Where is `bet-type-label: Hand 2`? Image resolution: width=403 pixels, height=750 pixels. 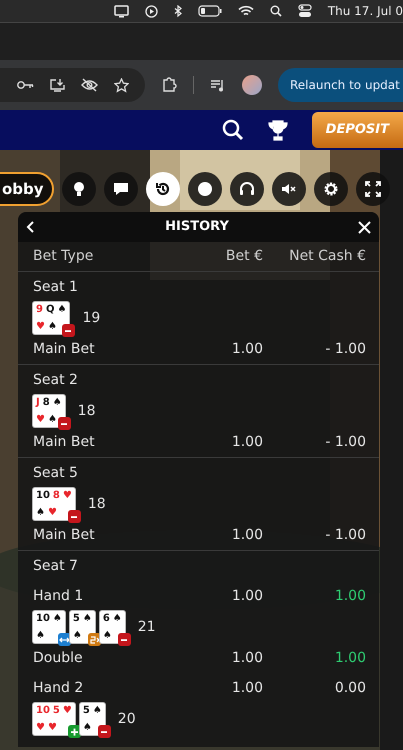
bet-type-label: Hand 2 is located at coordinates (58, 688).